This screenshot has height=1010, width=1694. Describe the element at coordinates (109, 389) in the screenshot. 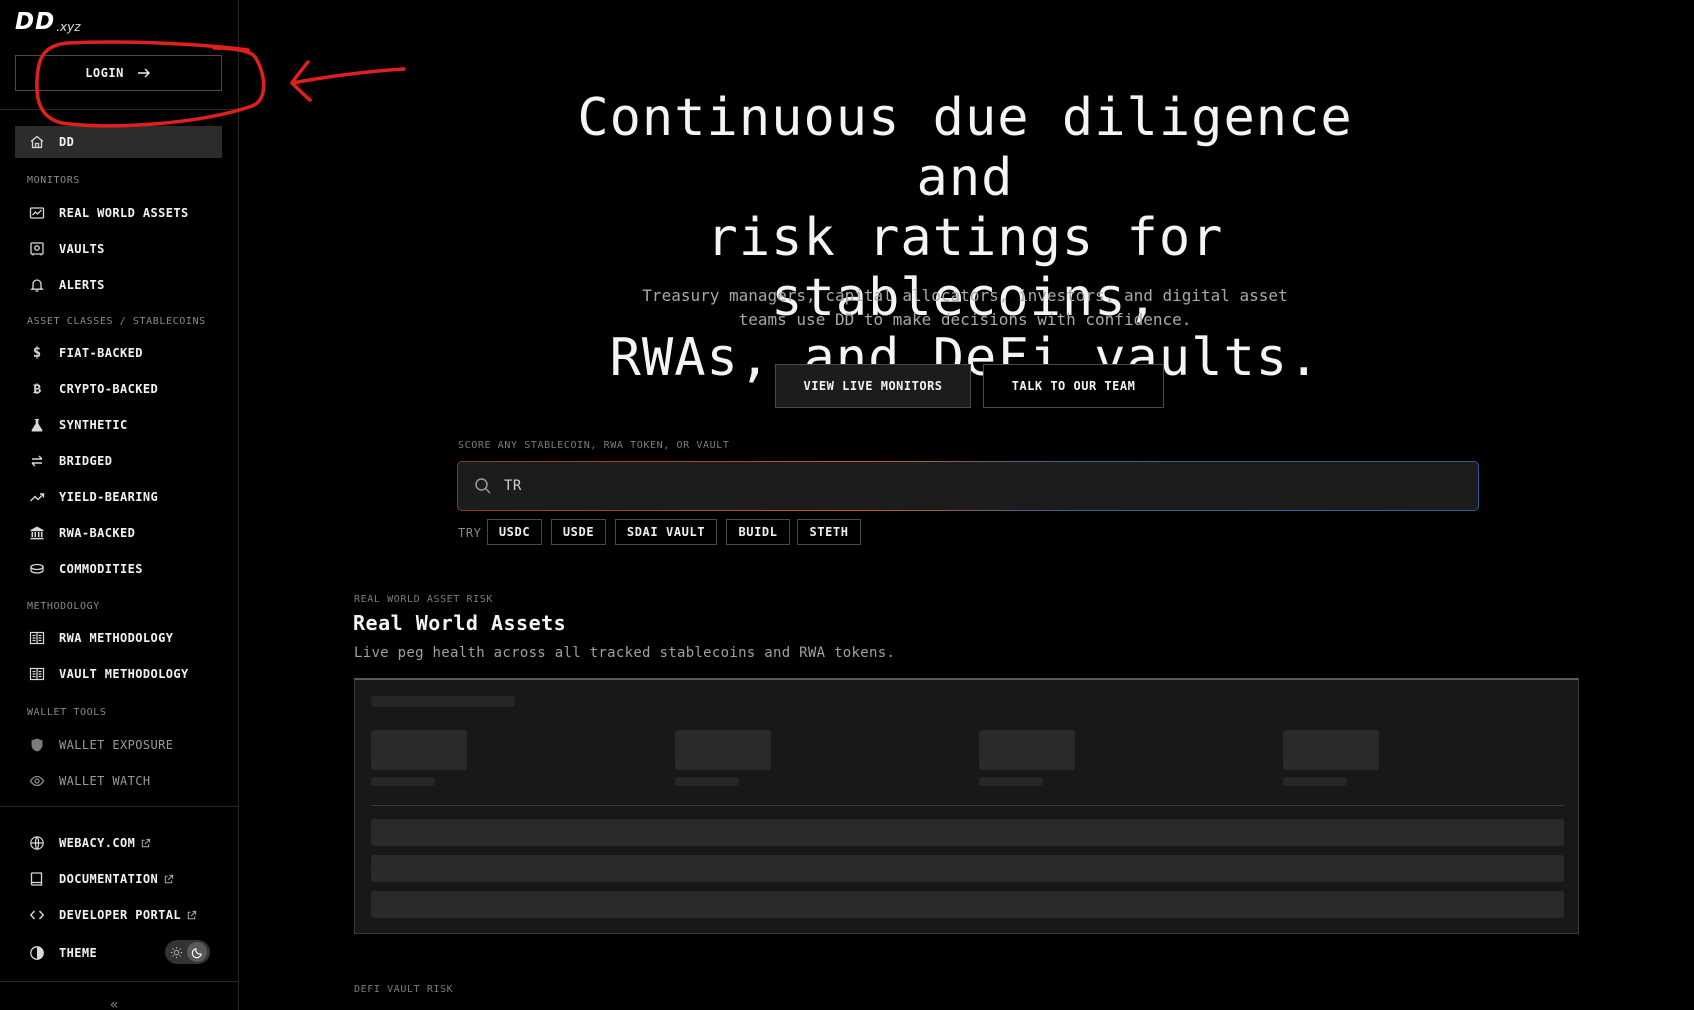

I see `sidebar-item-label: CRYPTO-BACKED` at that location.